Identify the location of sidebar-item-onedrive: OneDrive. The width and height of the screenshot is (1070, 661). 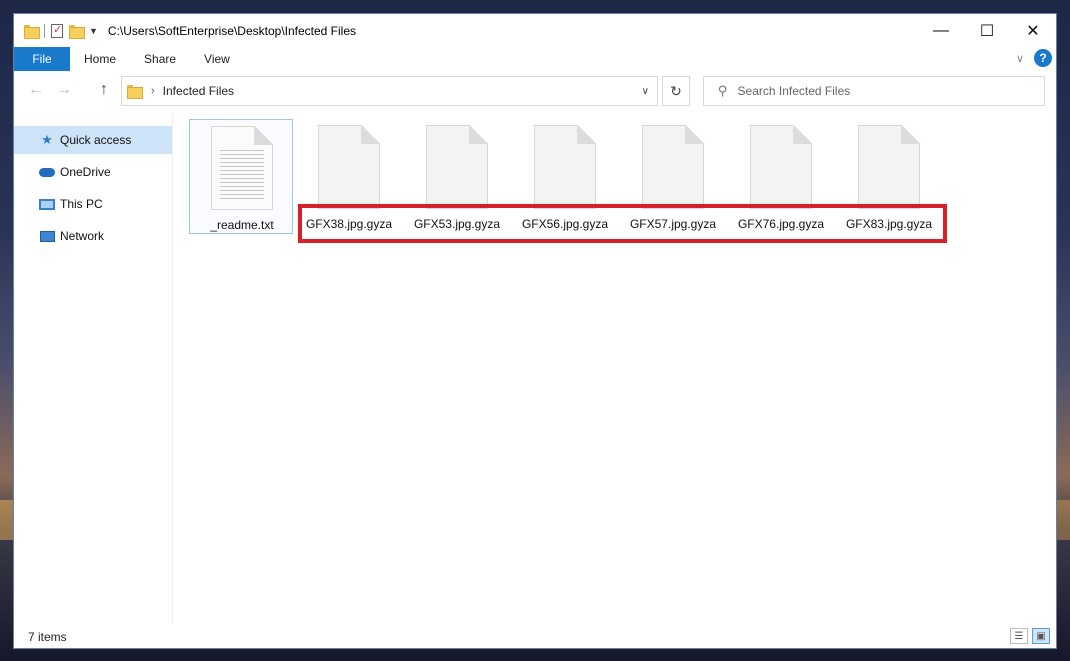
(93, 172).